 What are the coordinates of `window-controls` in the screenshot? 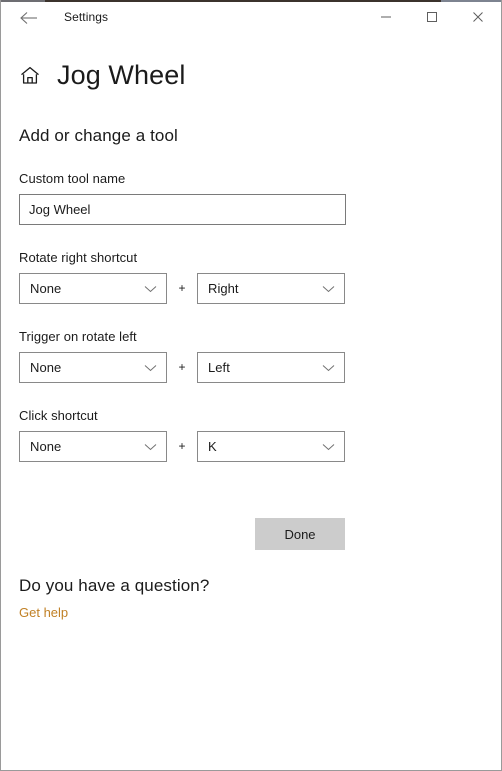 It's located at (432, 17).